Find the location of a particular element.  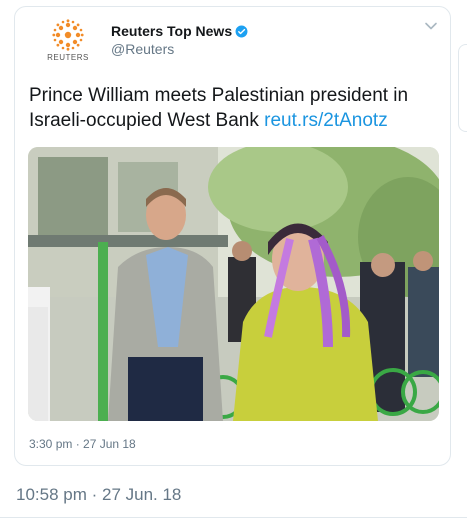

tweet-timestamp: 3:30 pm · 27 Jun 18 is located at coordinates (82, 444).